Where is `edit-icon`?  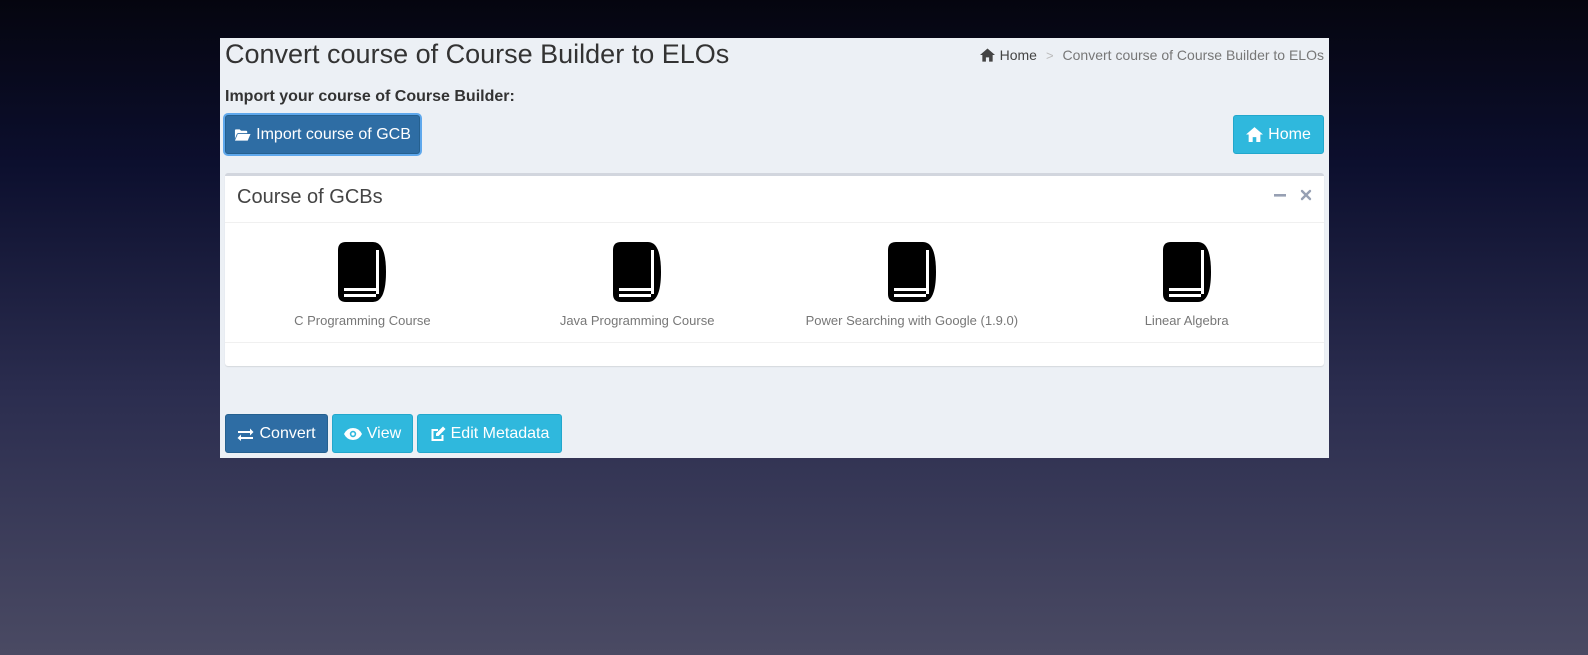 edit-icon is located at coordinates (438, 433).